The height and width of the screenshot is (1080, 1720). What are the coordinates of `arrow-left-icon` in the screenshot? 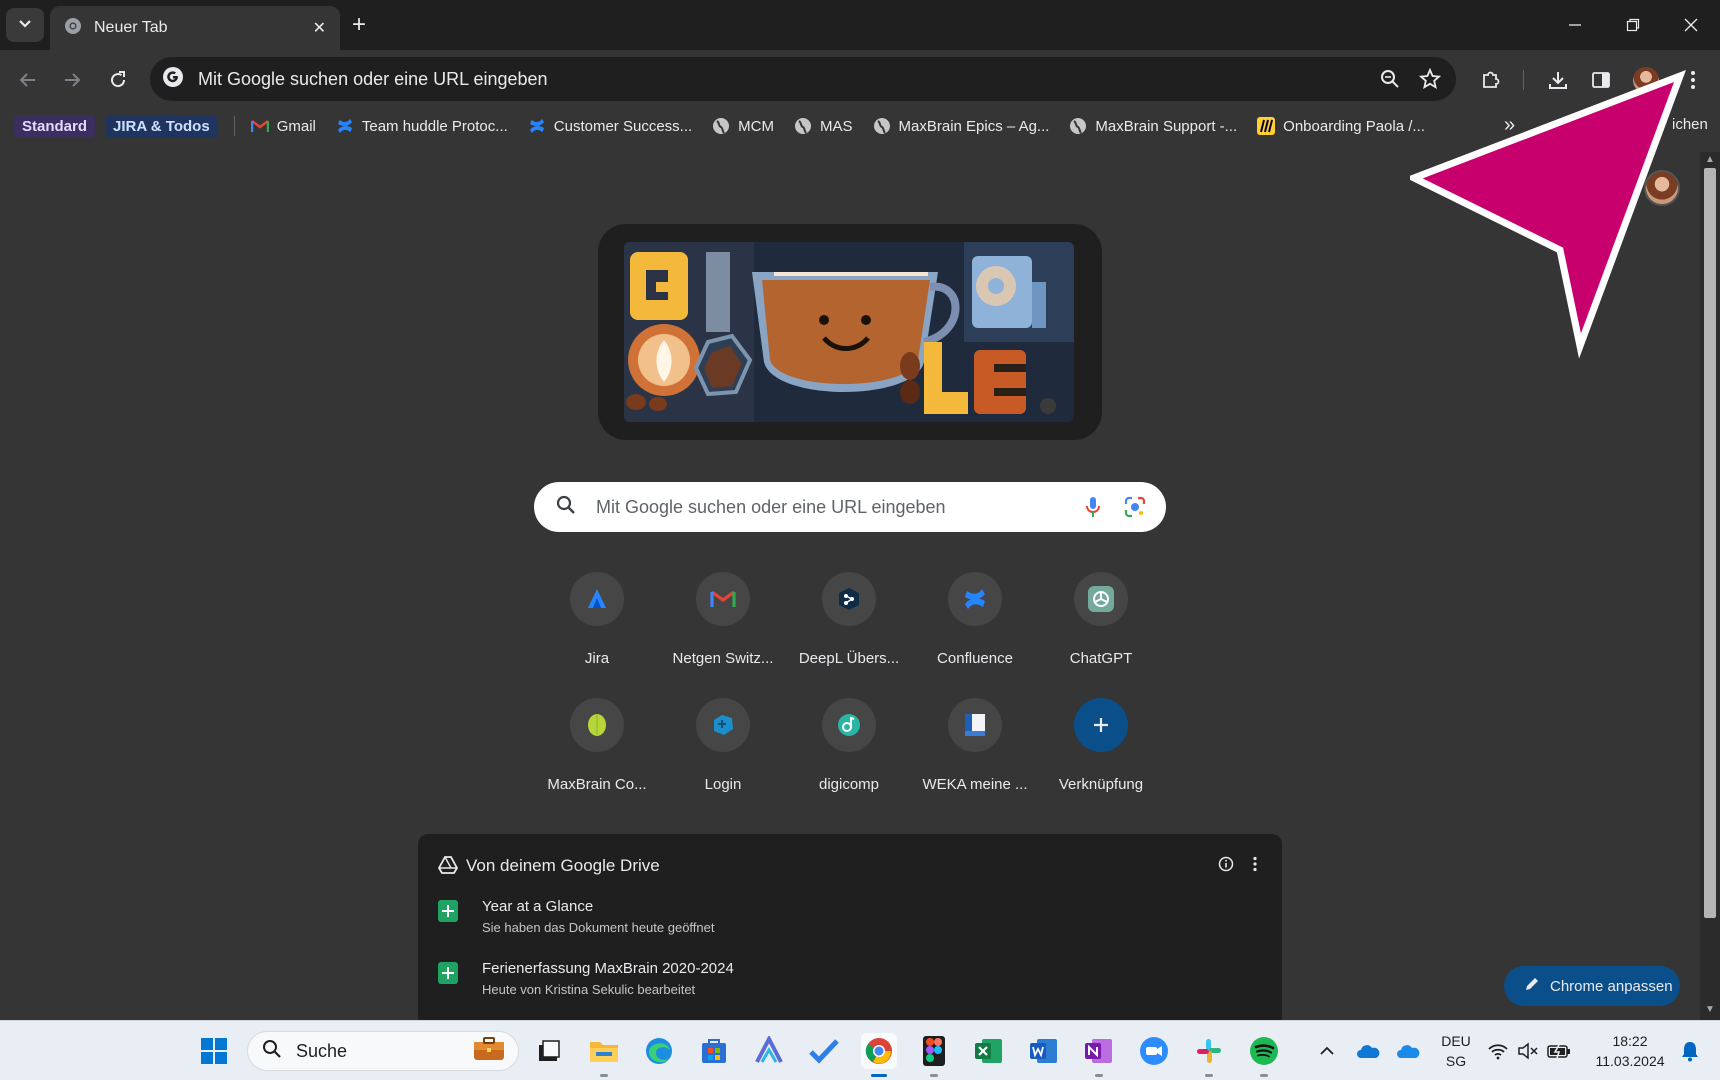 It's located at (27, 80).